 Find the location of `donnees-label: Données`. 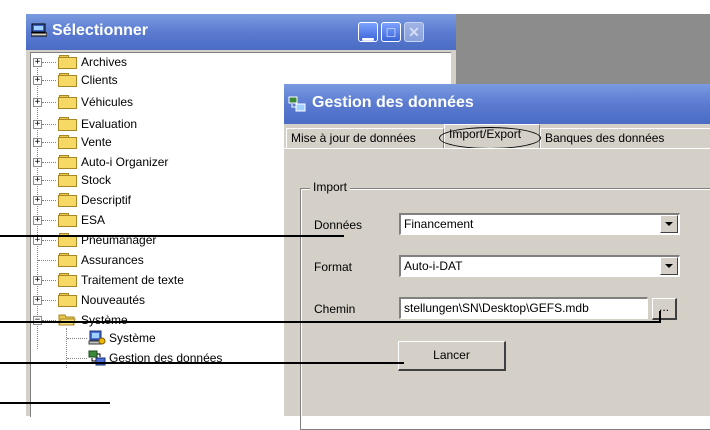

donnees-label: Données is located at coordinates (338, 225).